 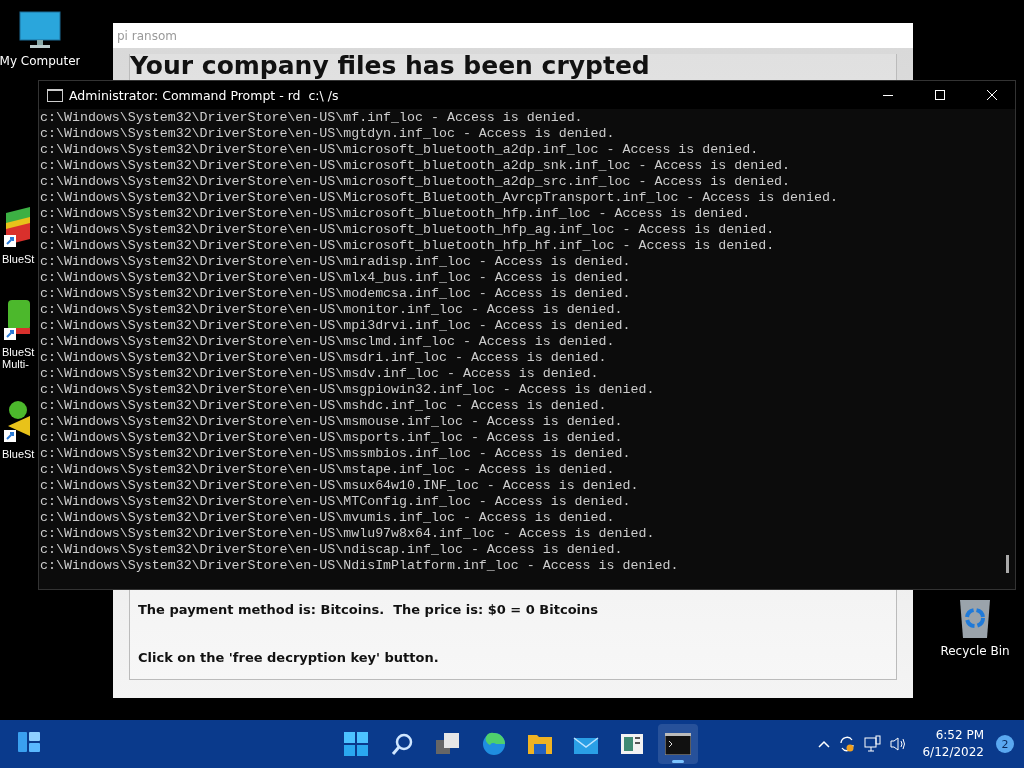 I want to click on search-icon, so click(x=402, y=744).